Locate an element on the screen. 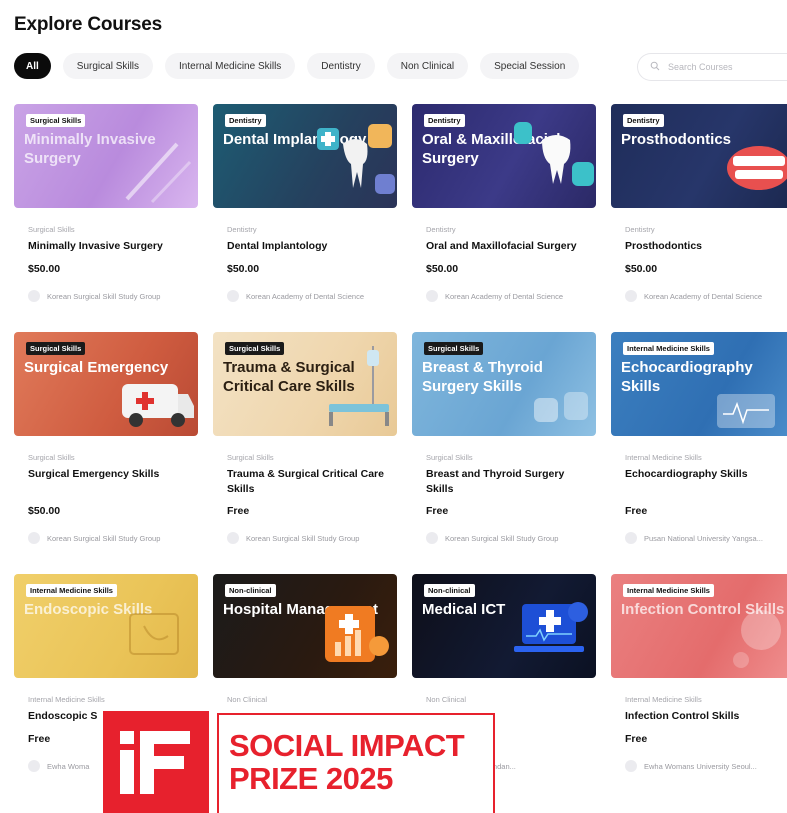 This screenshot has height=813, width=787. instructor-name: Ewha Woma is located at coordinates (68, 766).